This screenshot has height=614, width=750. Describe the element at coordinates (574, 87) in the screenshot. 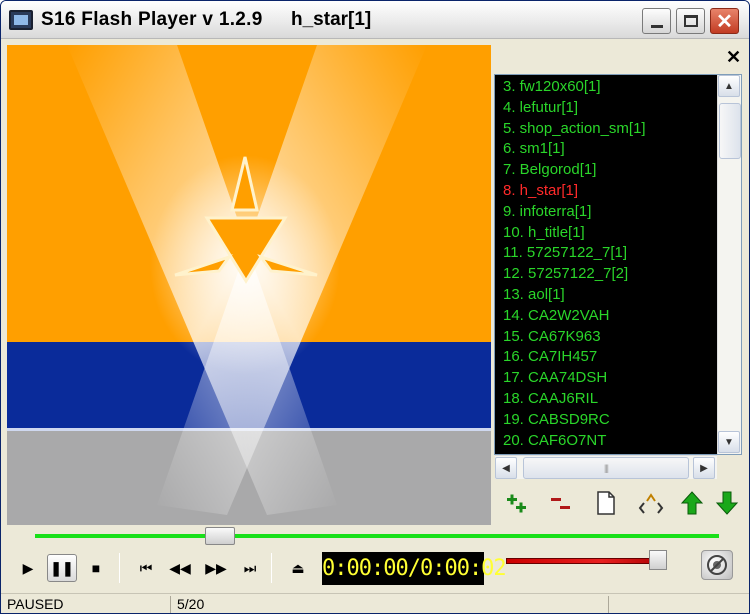

I see `list-item: 3. fw120x60[1]` at that location.